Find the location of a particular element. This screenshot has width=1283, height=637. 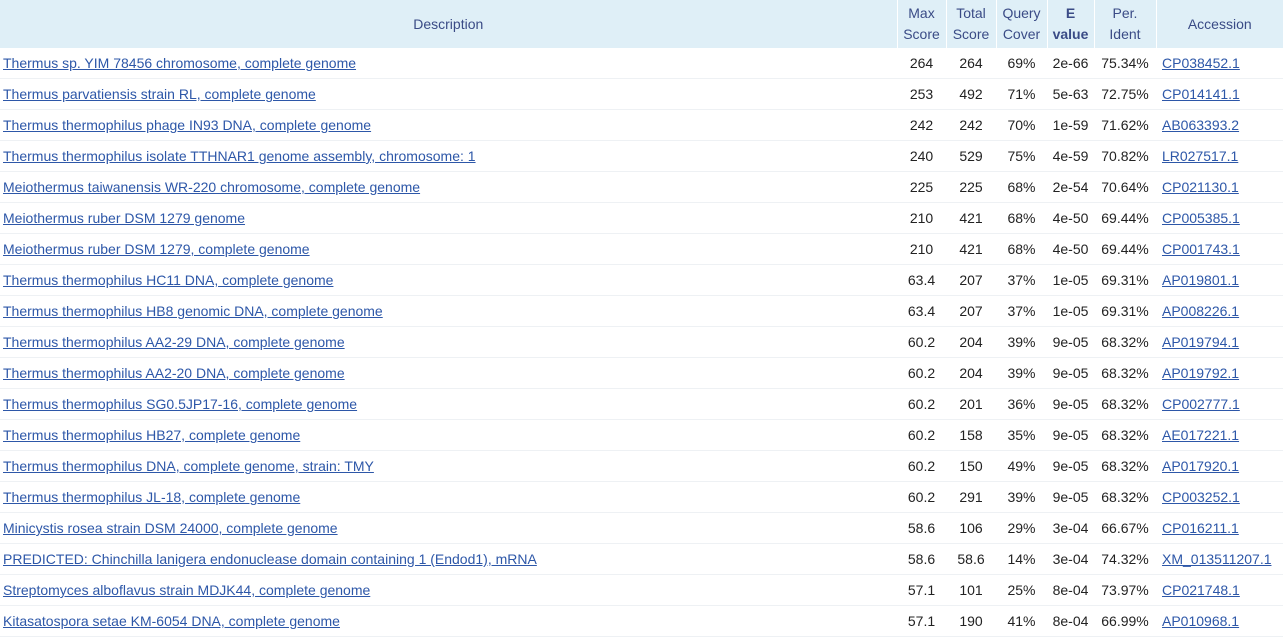

accession-link: LR027517.1 is located at coordinates (1200, 156).